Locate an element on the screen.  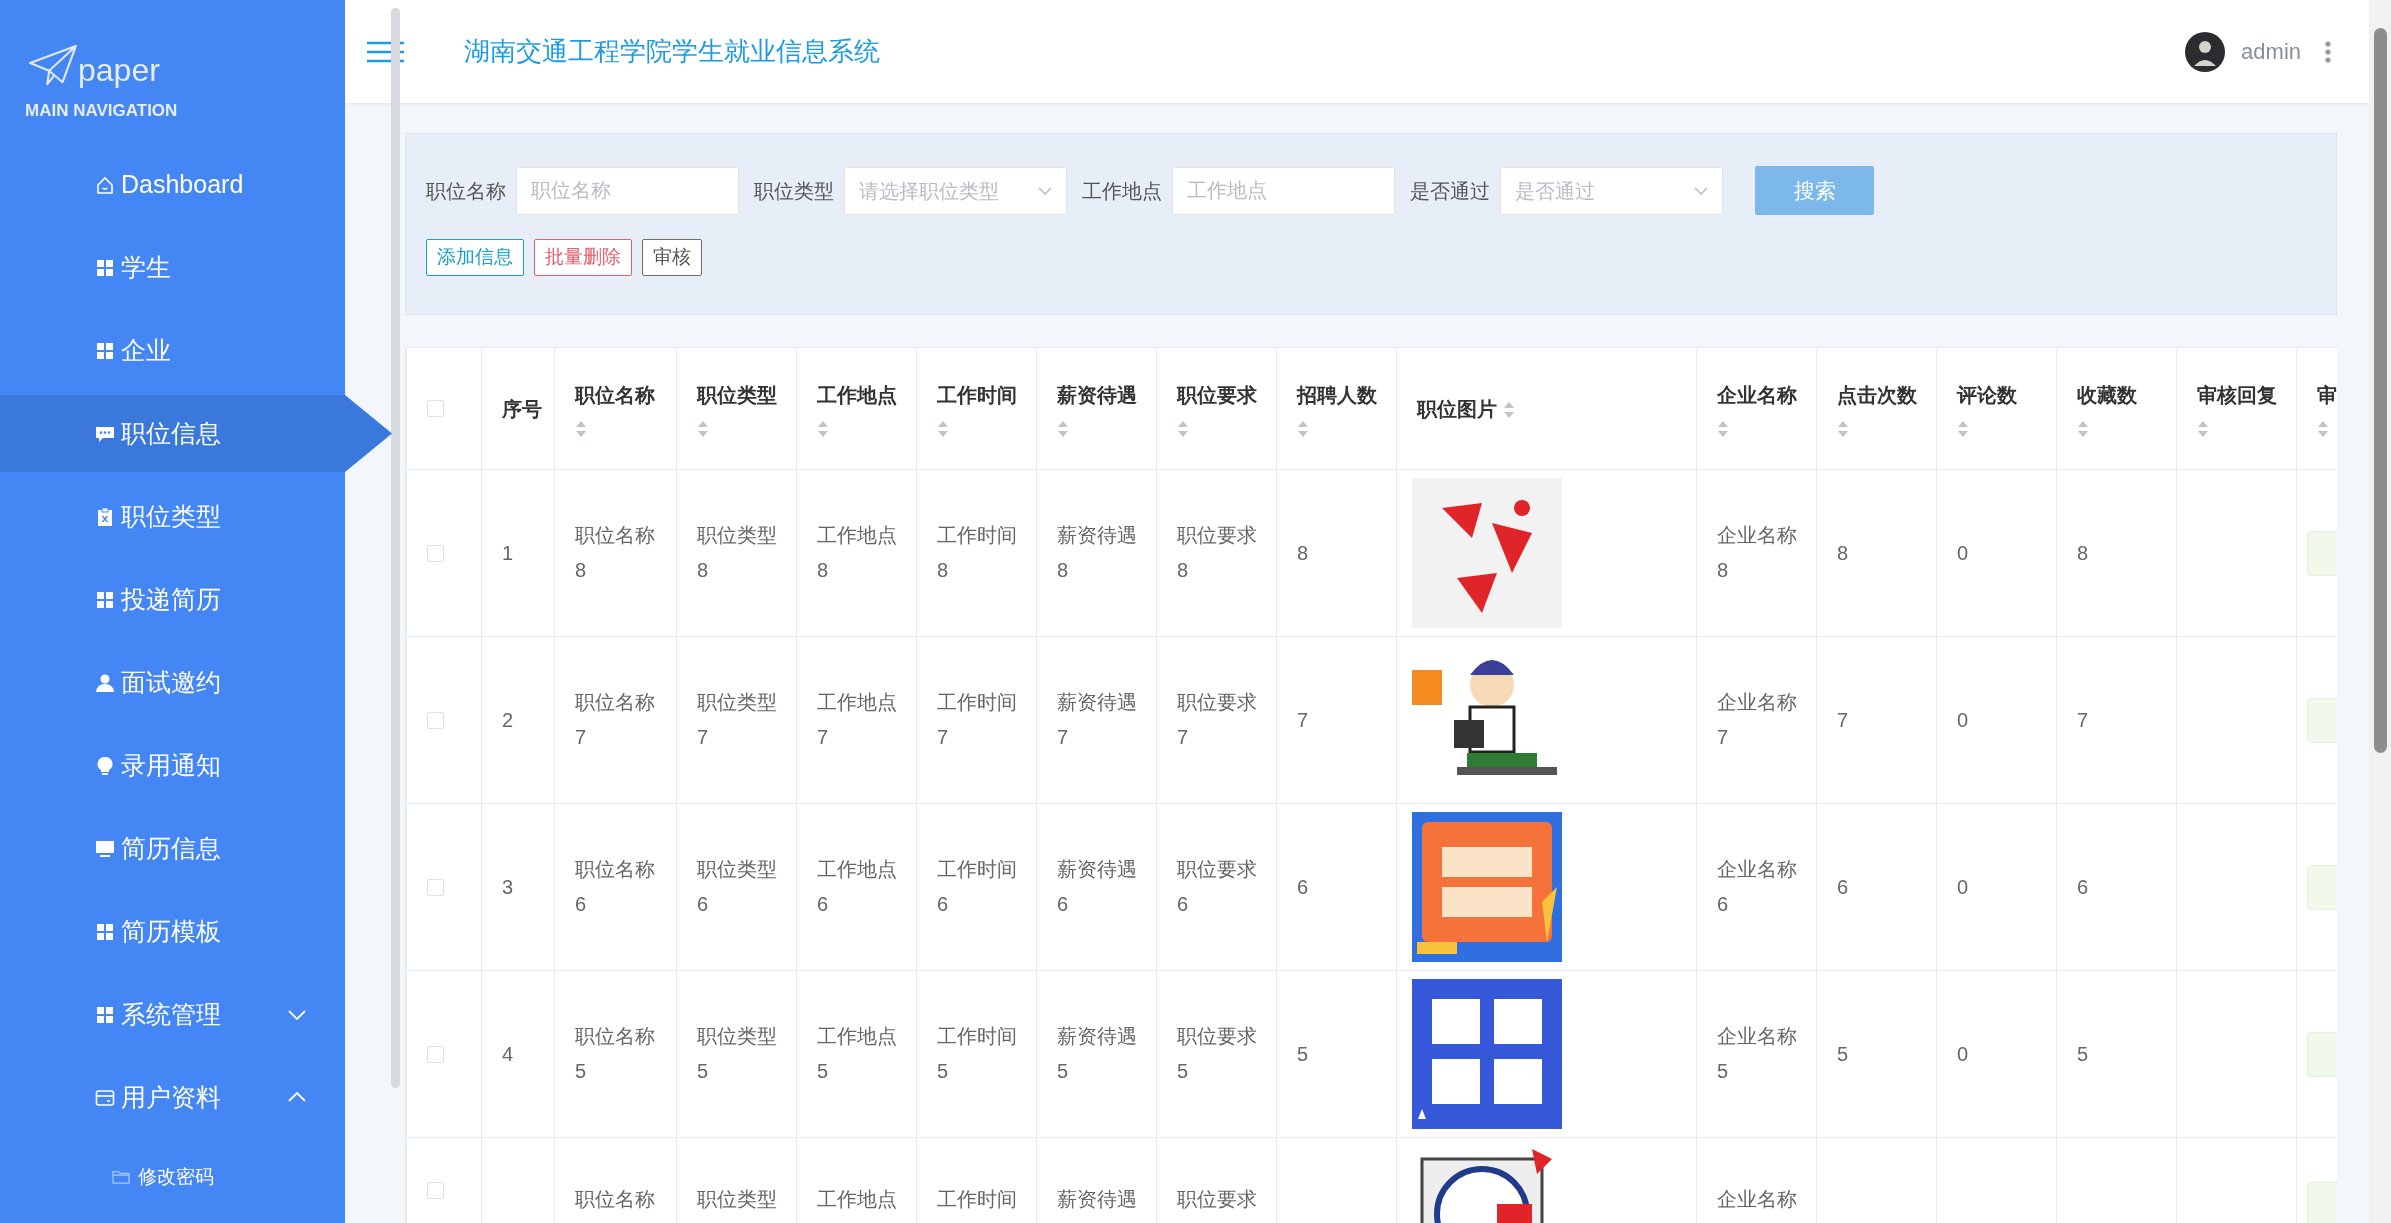
nav-item: 系统管理 is located at coordinates (172, 1014).